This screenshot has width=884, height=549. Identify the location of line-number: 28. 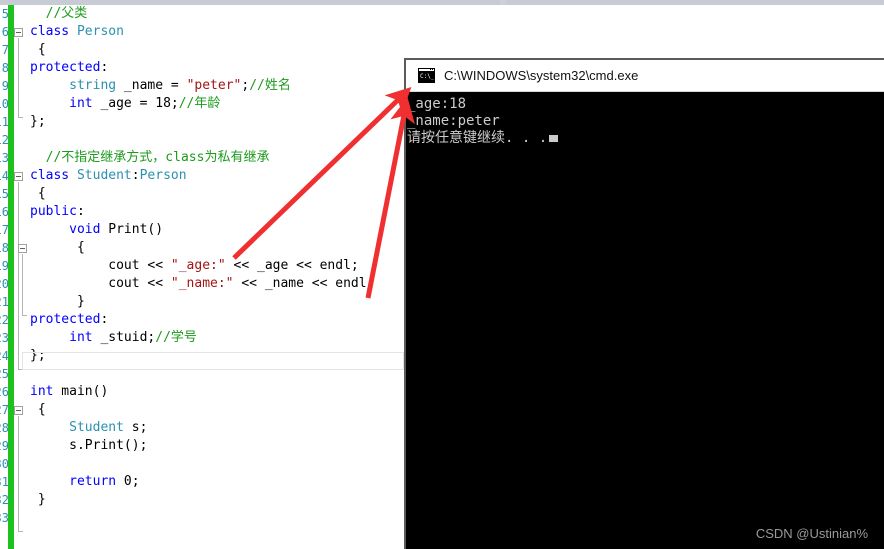
(4, 428).